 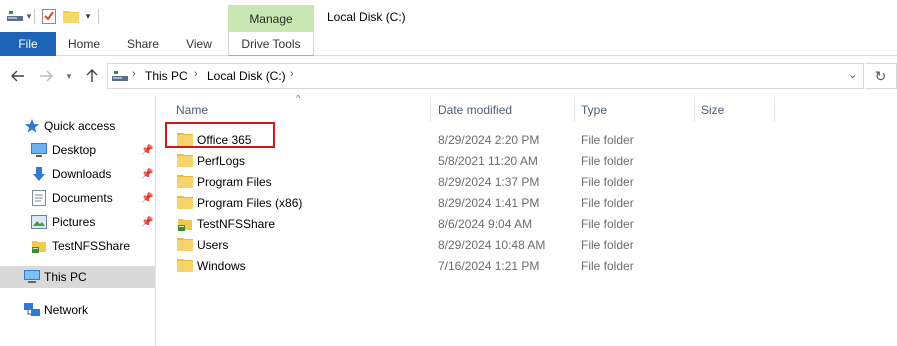 I want to click on table-row: Windows 7/16/2024 1:21 PM File folder, so click(x=527, y=265).